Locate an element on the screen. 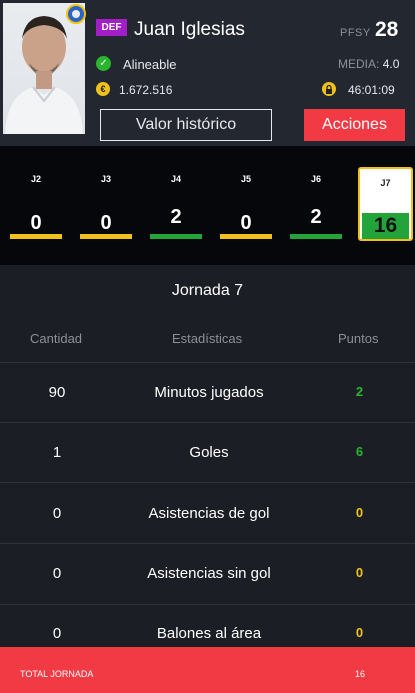  table-row: 1 Goles 6 is located at coordinates (207, 452).